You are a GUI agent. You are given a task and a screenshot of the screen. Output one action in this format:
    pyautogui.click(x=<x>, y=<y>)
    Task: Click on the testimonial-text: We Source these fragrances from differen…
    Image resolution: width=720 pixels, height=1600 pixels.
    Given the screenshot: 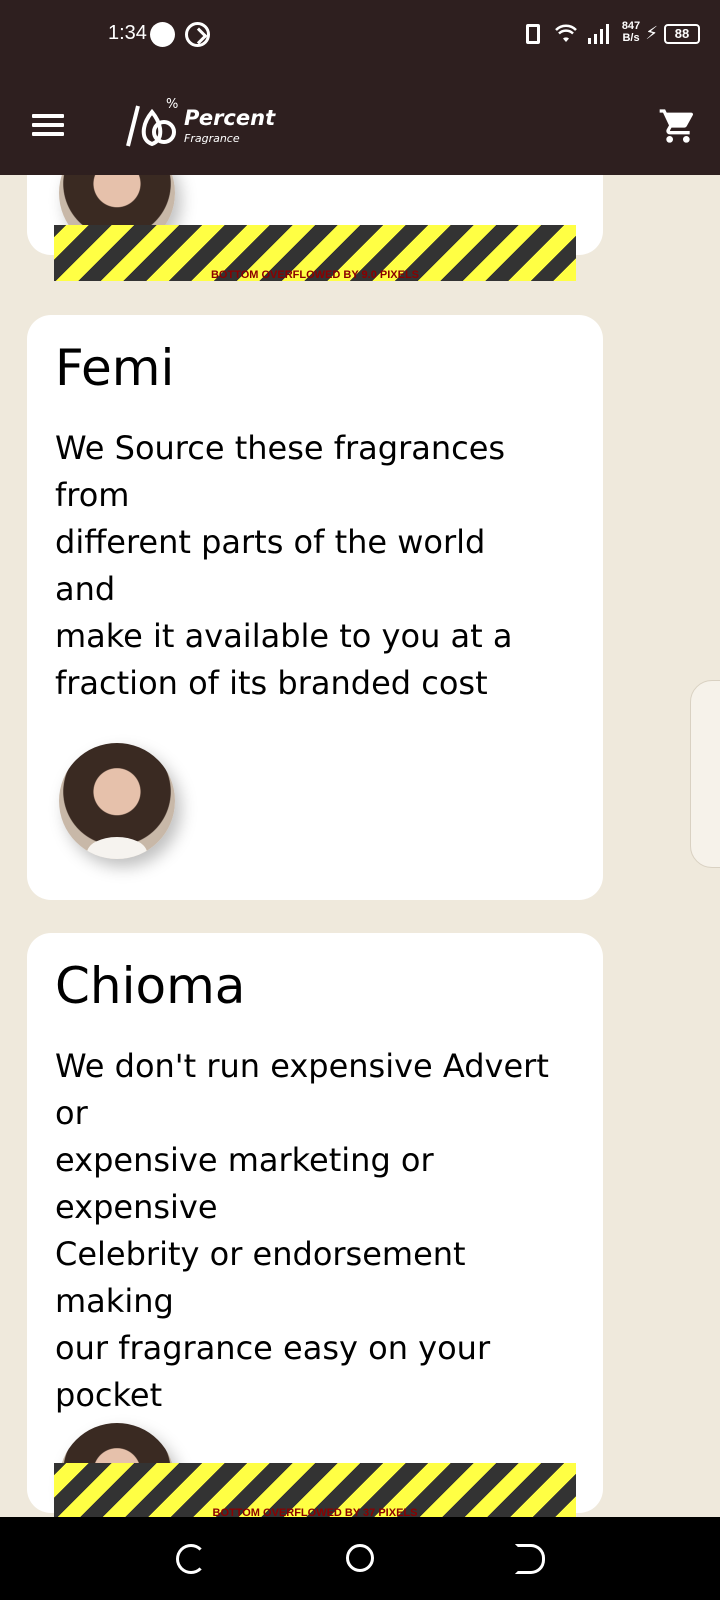 What is the action you would take?
    pyautogui.click(x=284, y=565)
    